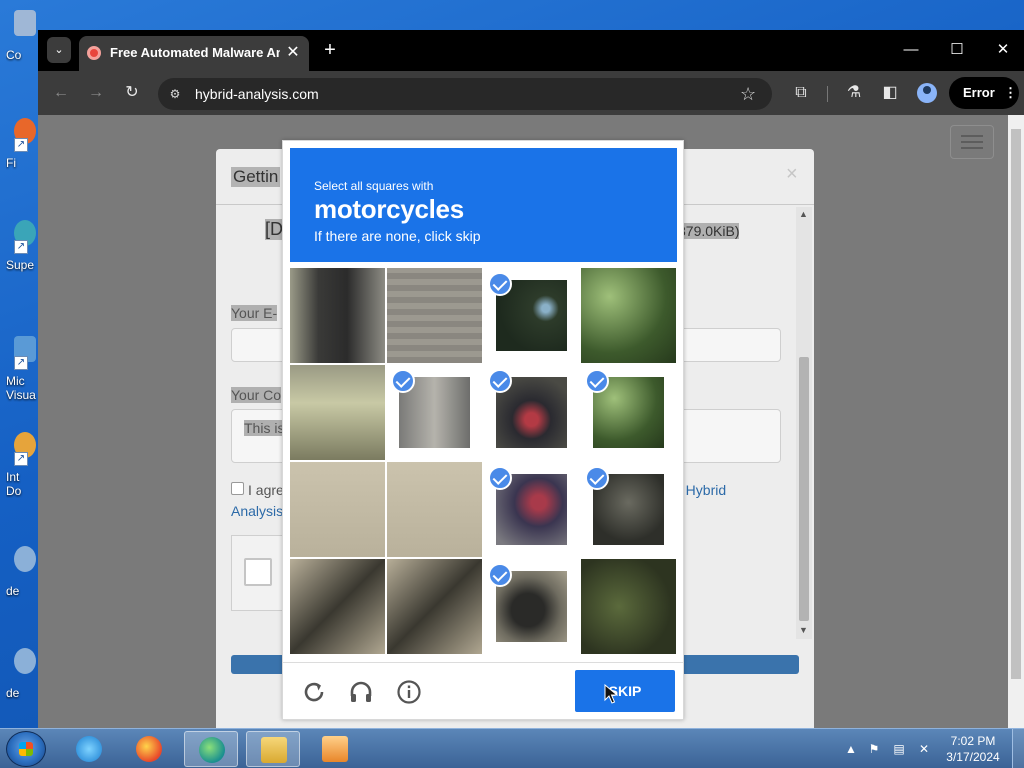  I want to click on volume-muted-icon: ✕, so click(924, 749).